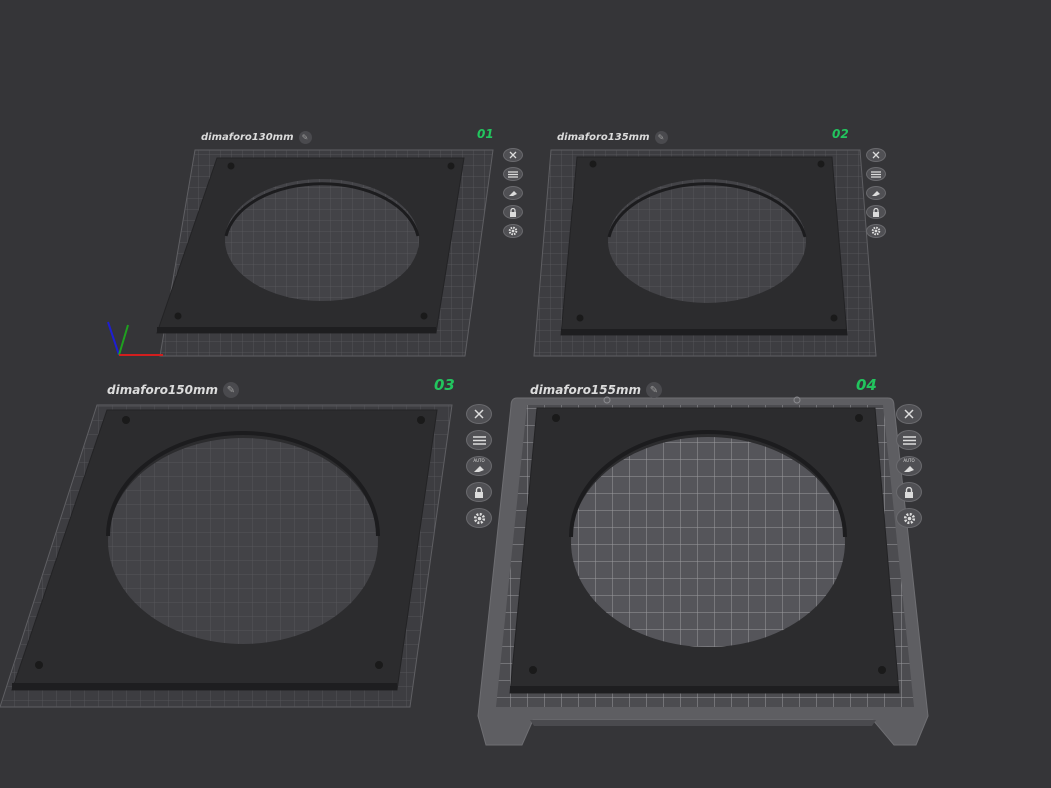  Describe the element at coordinates (247, 137) in the screenshot. I see `plate-name-text: dimaforo130mm` at that location.